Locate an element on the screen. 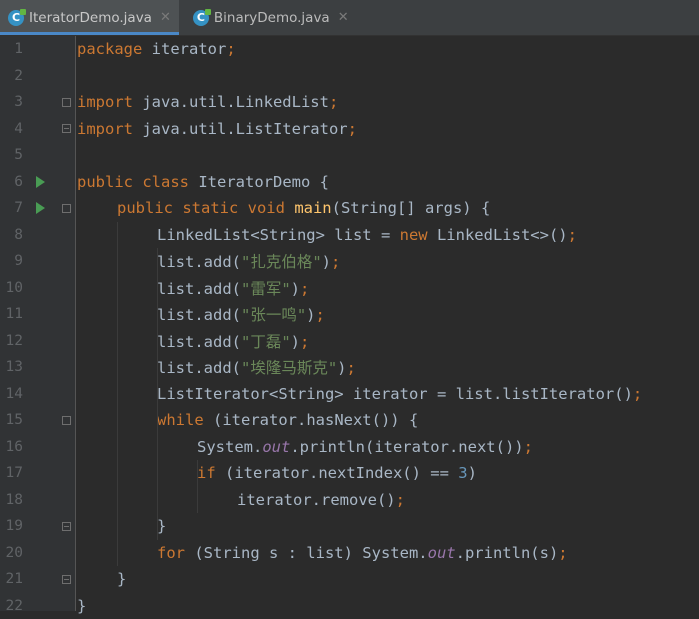 Image resolution: width=699 pixels, height=619 pixels. line-number: 1 is located at coordinates (11, 49).